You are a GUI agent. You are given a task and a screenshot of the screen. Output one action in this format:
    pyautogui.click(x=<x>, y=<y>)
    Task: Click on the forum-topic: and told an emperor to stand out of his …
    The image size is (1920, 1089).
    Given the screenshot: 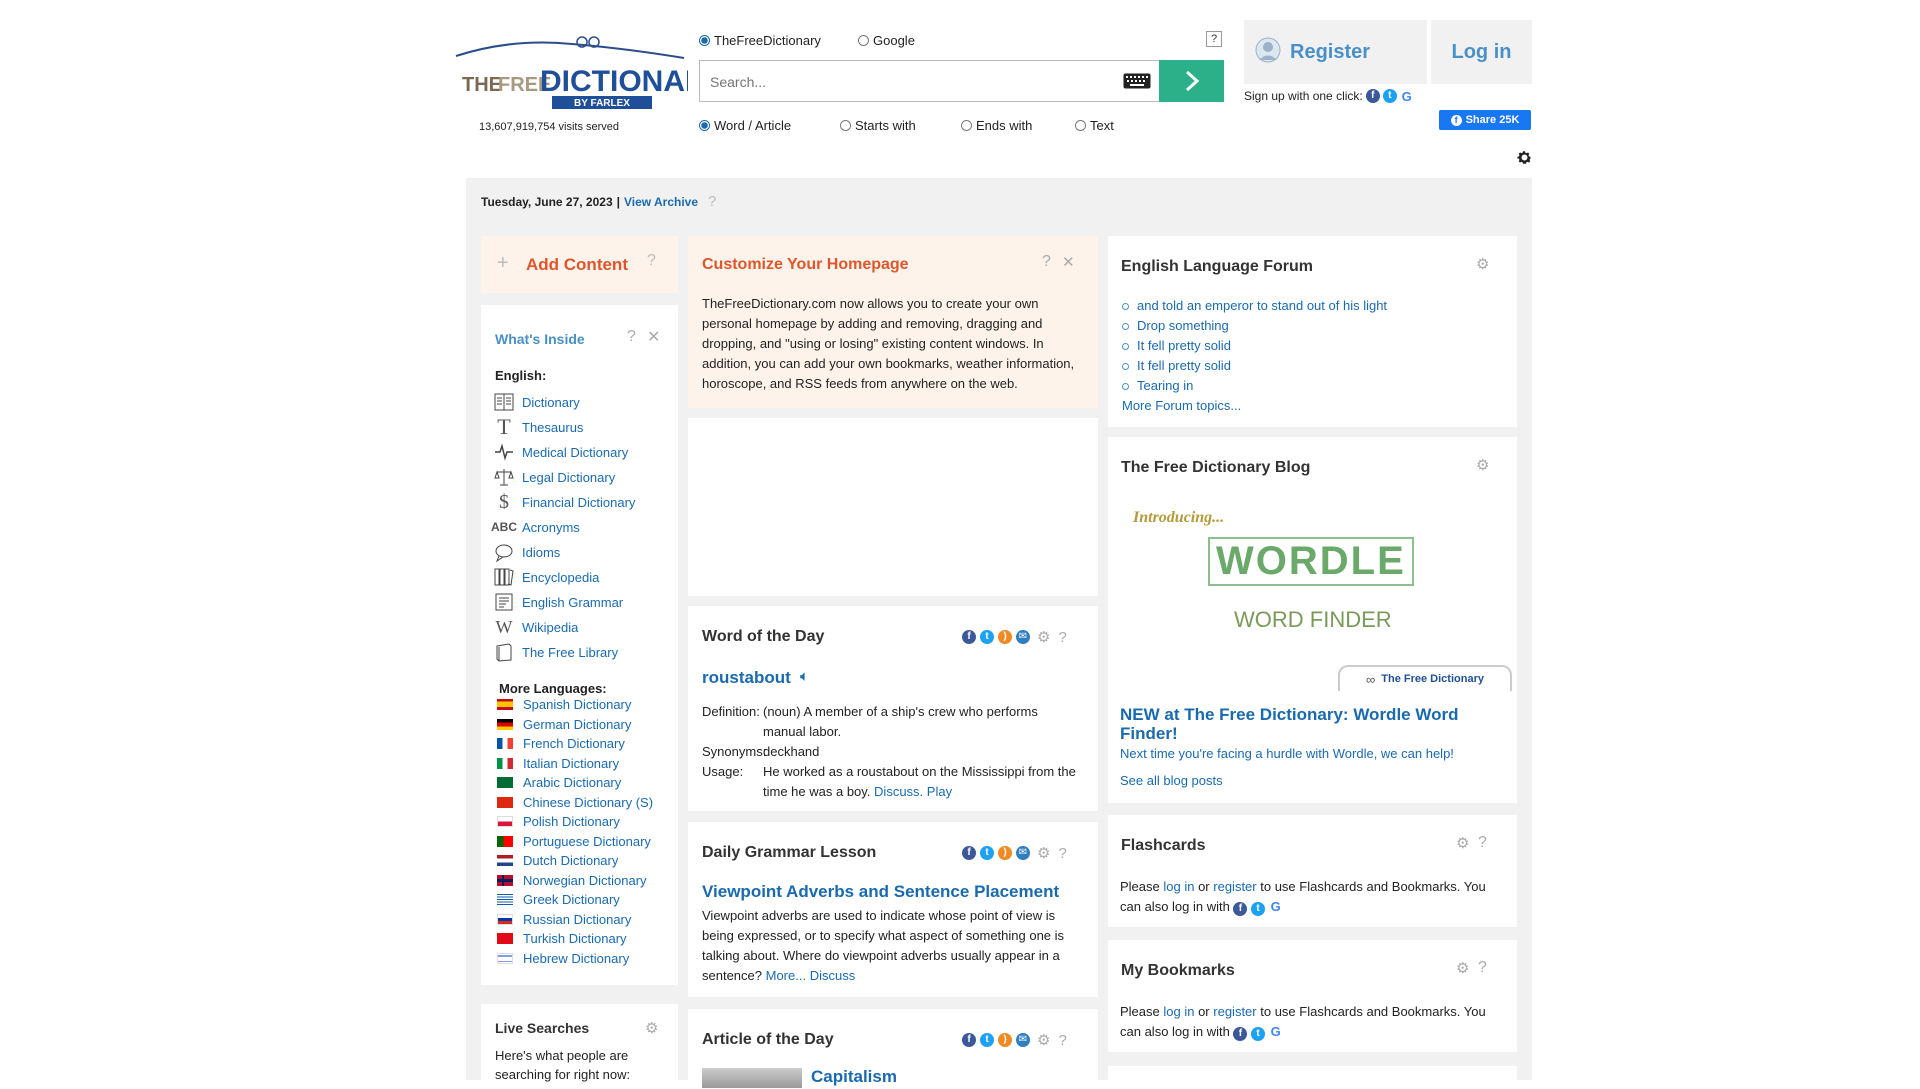 What is the action you would take?
    pyautogui.click(x=1254, y=306)
    